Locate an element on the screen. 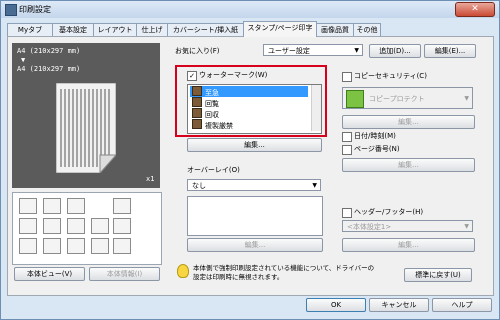 Image resolution: width=500 pixels, height=320 pixels. favorites-value: ユーザー設定 is located at coordinates (289, 51).